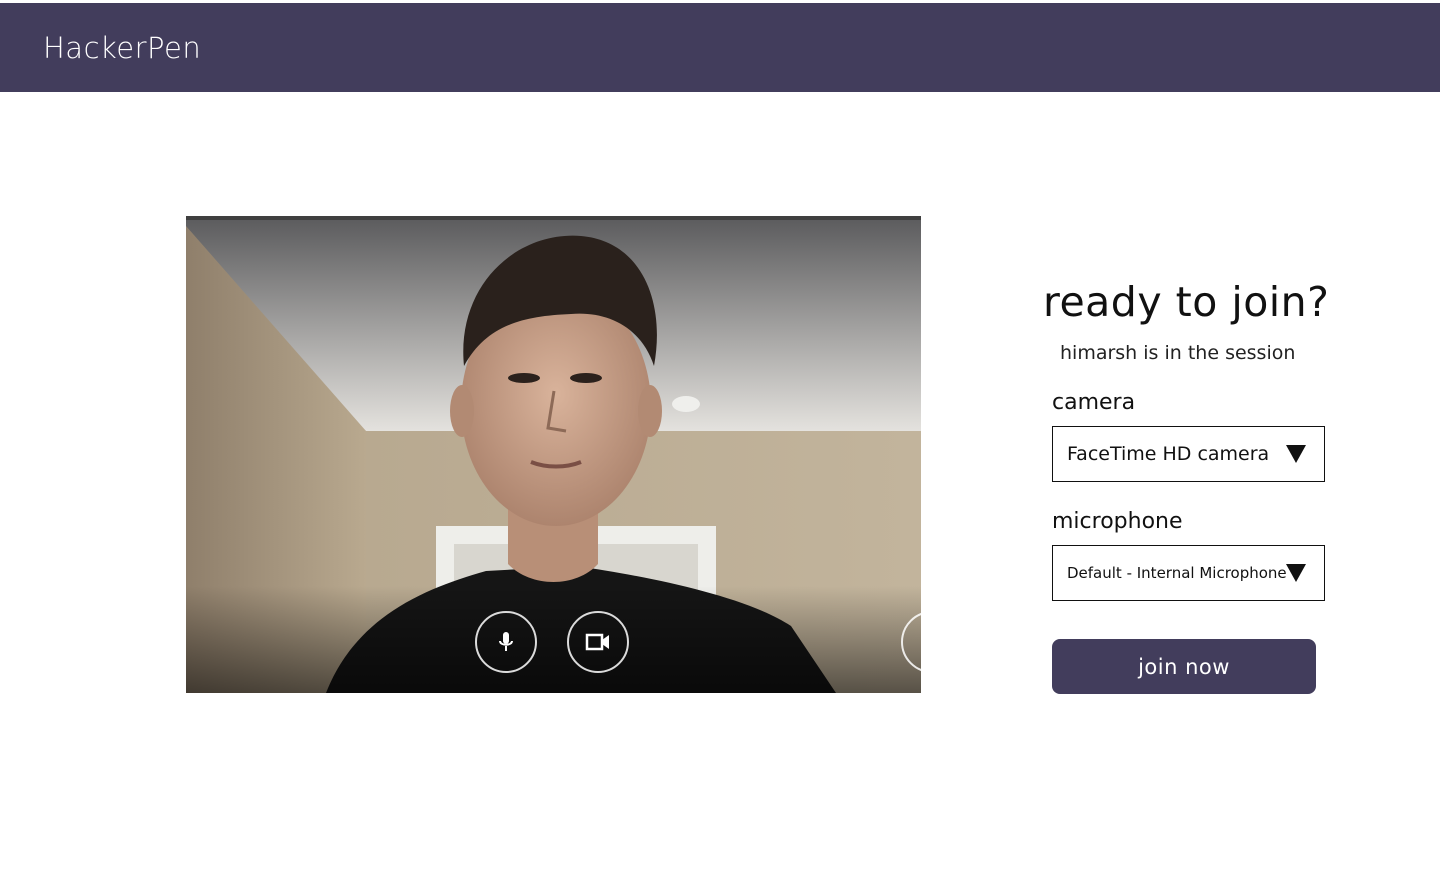 This screenshot has height=870, width=1440. Describe the element at coordinates (122, 48) in the screenshot. I see `brand-logo-text: HackerPen` at that location.